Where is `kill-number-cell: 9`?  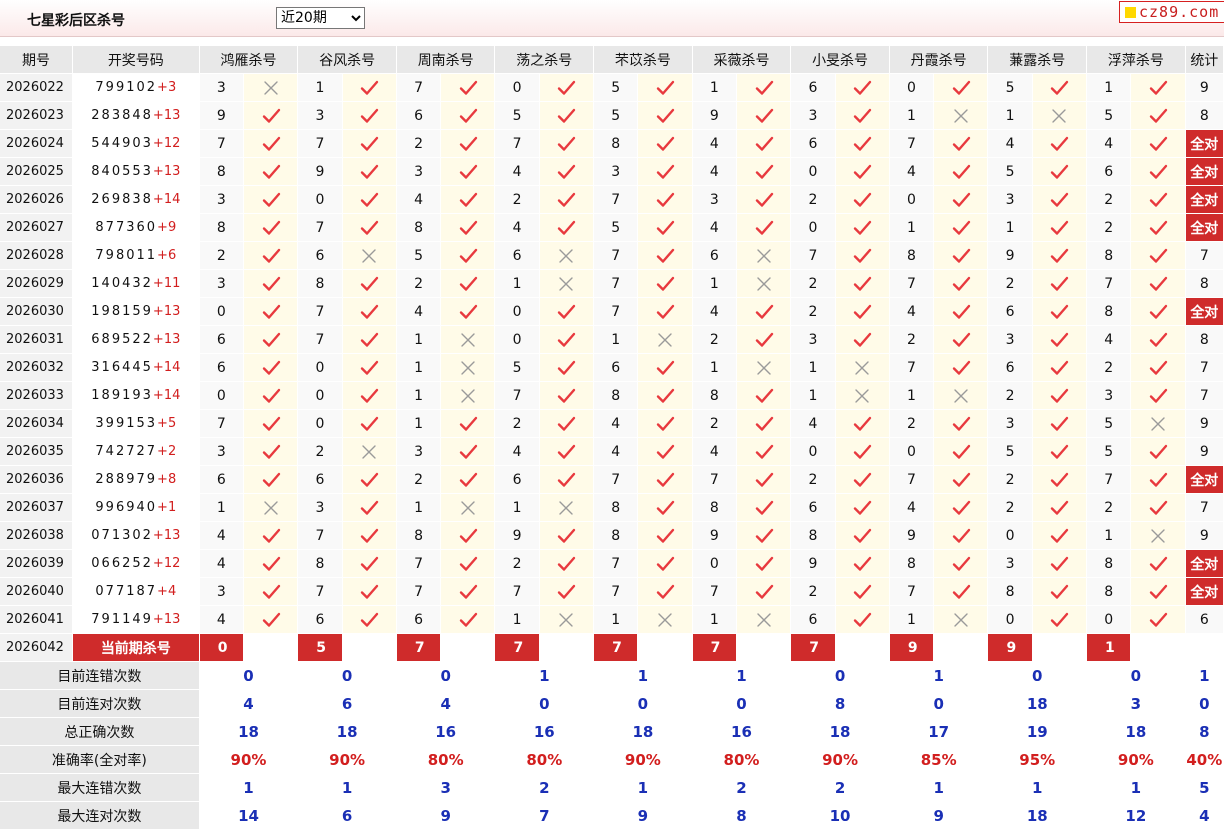
kill-number-cell: 9 is located at coordinates (221, 115).